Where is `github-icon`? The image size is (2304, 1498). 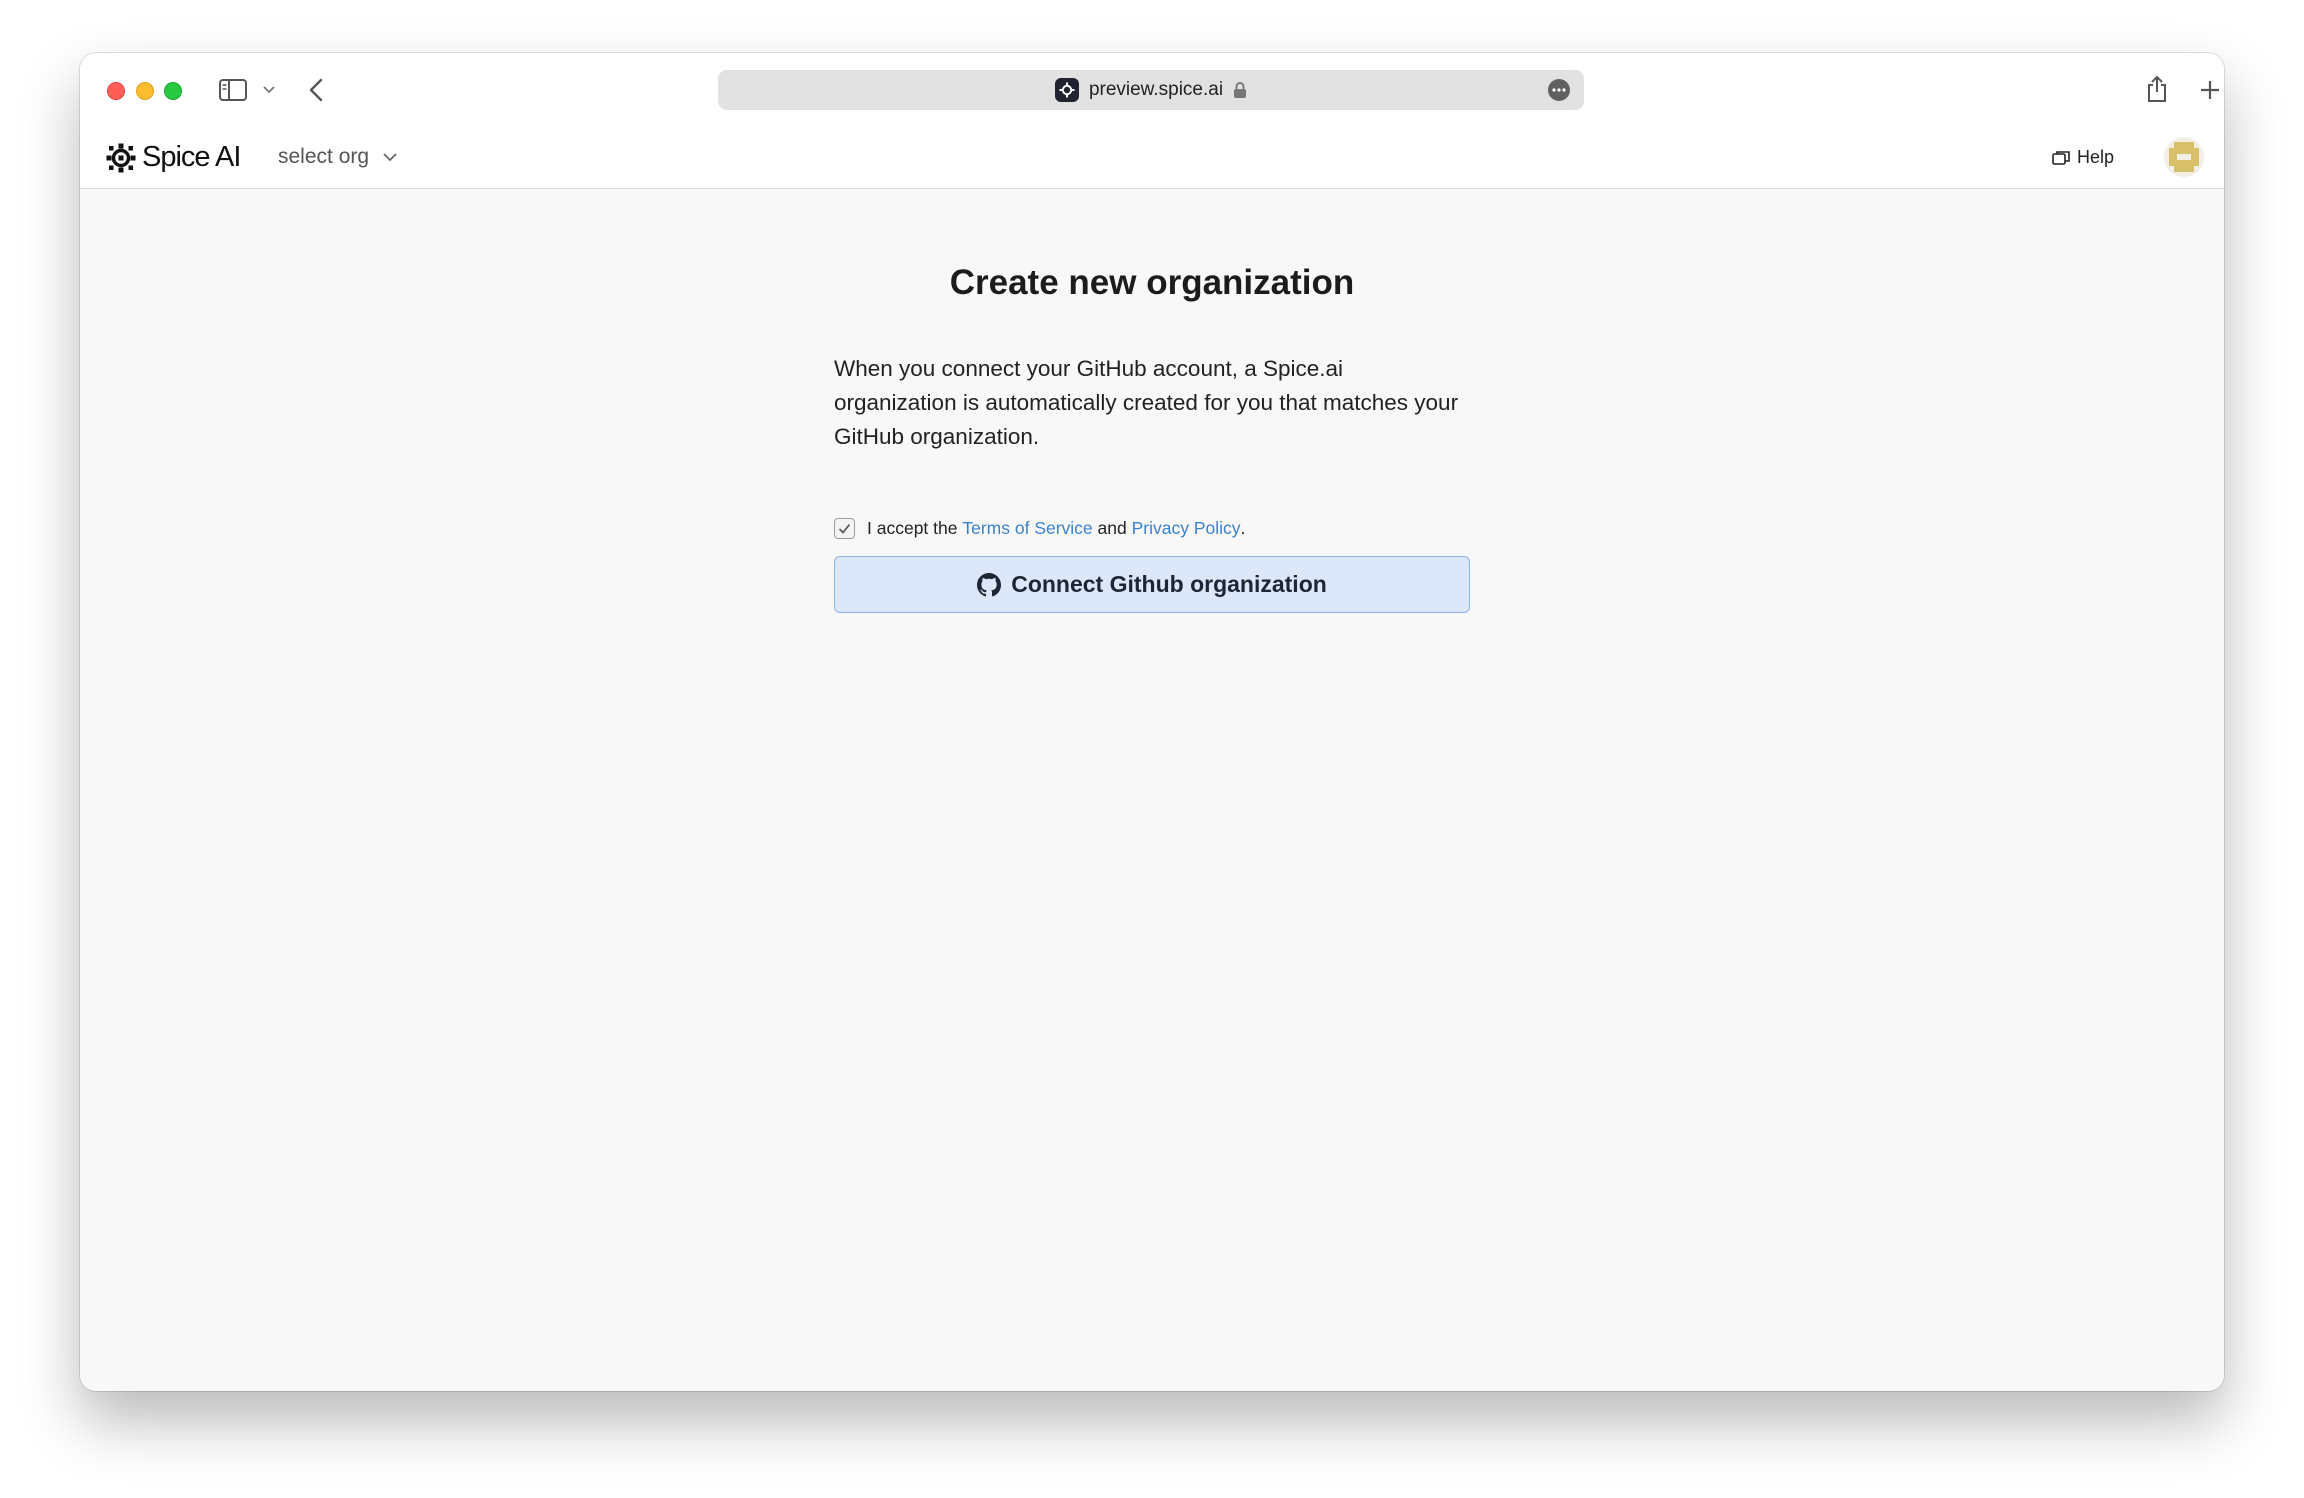
github-icon is located at coordinates (989, 584).